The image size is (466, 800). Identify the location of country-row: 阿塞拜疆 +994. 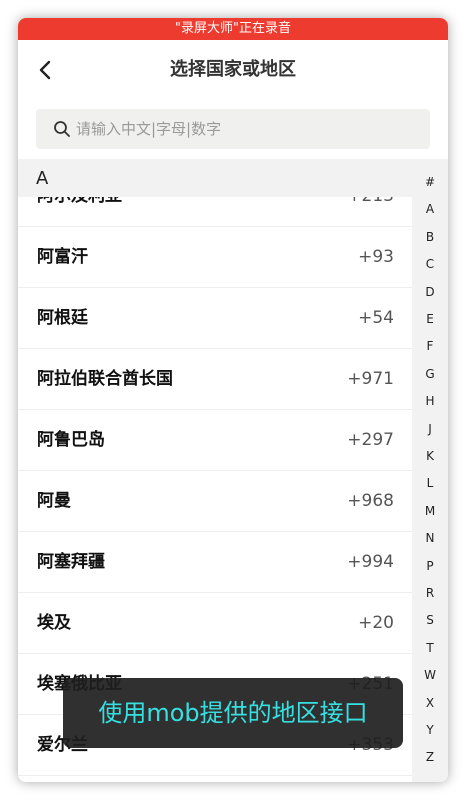
(215, 562).